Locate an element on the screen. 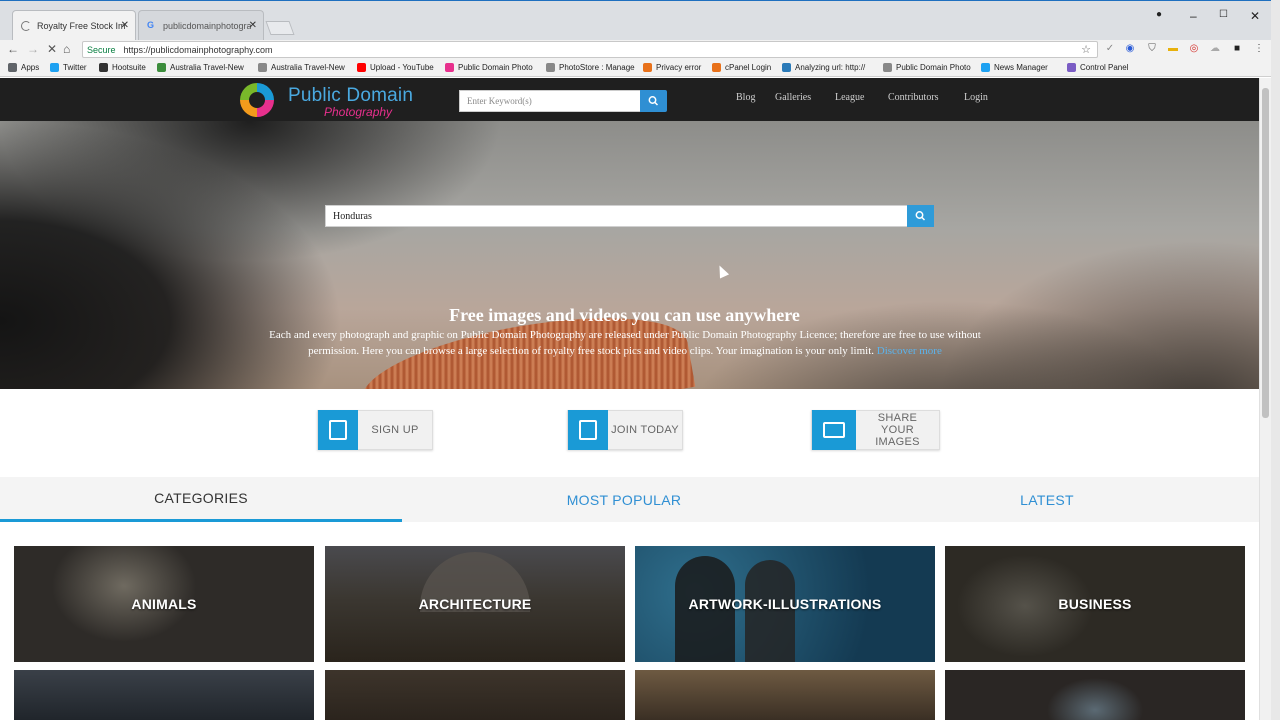 This screenshot has height=720, width=1280. logo-subtitle: Photography is located at coordinates (358, 112).